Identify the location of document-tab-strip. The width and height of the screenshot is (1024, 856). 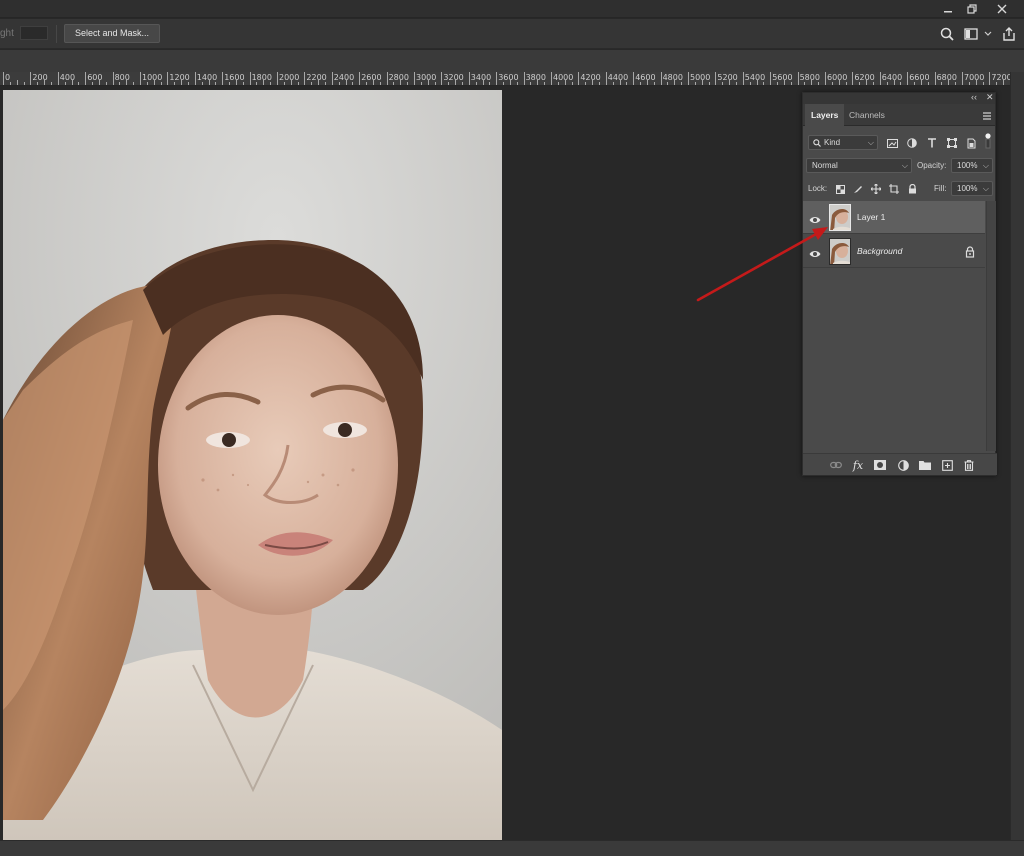
(512, 61).